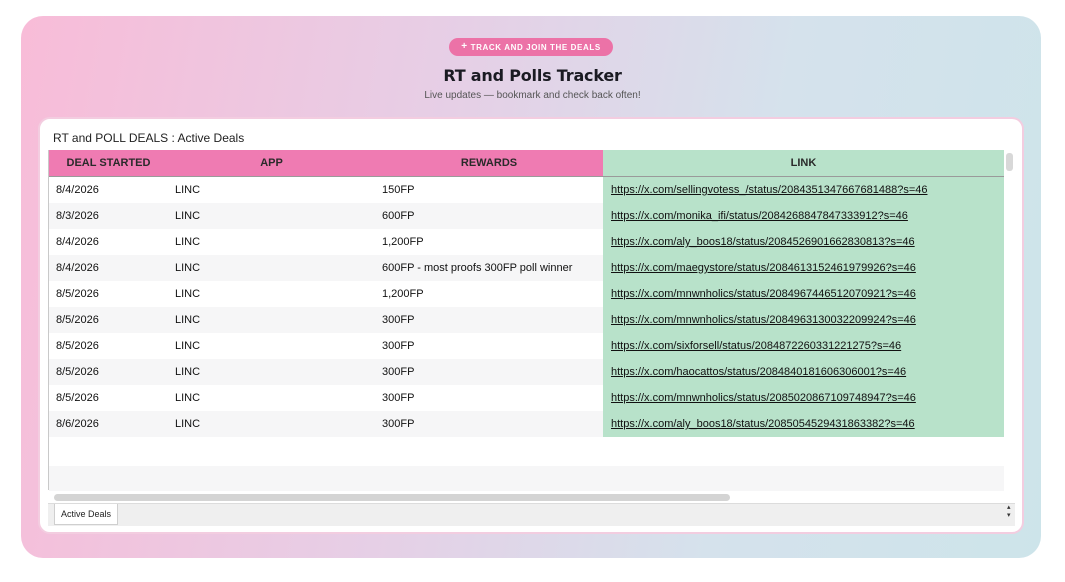 The image size is (1065, 582). Describe the element at coordinates (489, 268) in the screenshot. I see `cell-rewards: 600FP - most proofs 300FP poll winner` at that location.